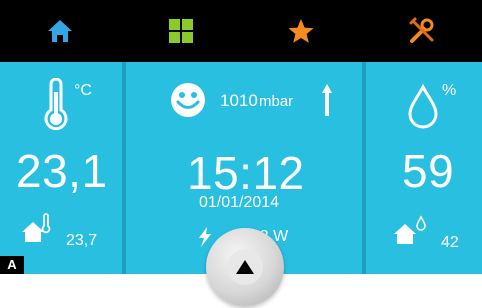  I want to click on humidity-unit: %, so click(449, 90).